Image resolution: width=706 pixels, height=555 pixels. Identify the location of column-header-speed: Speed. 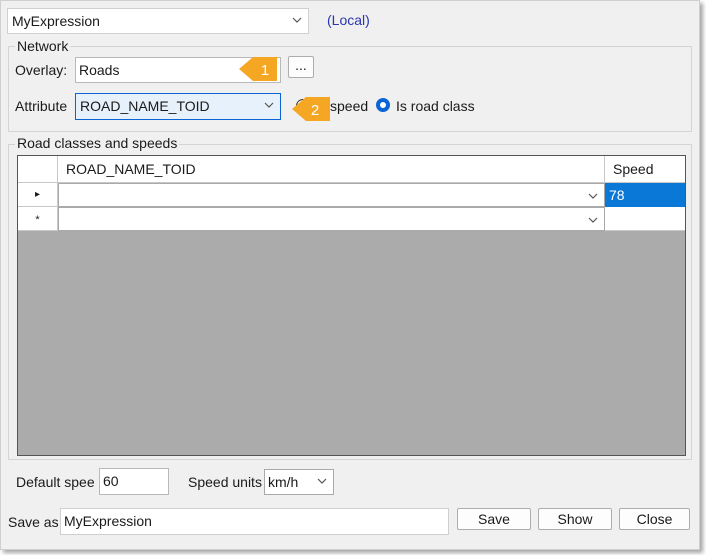
(645, 169).